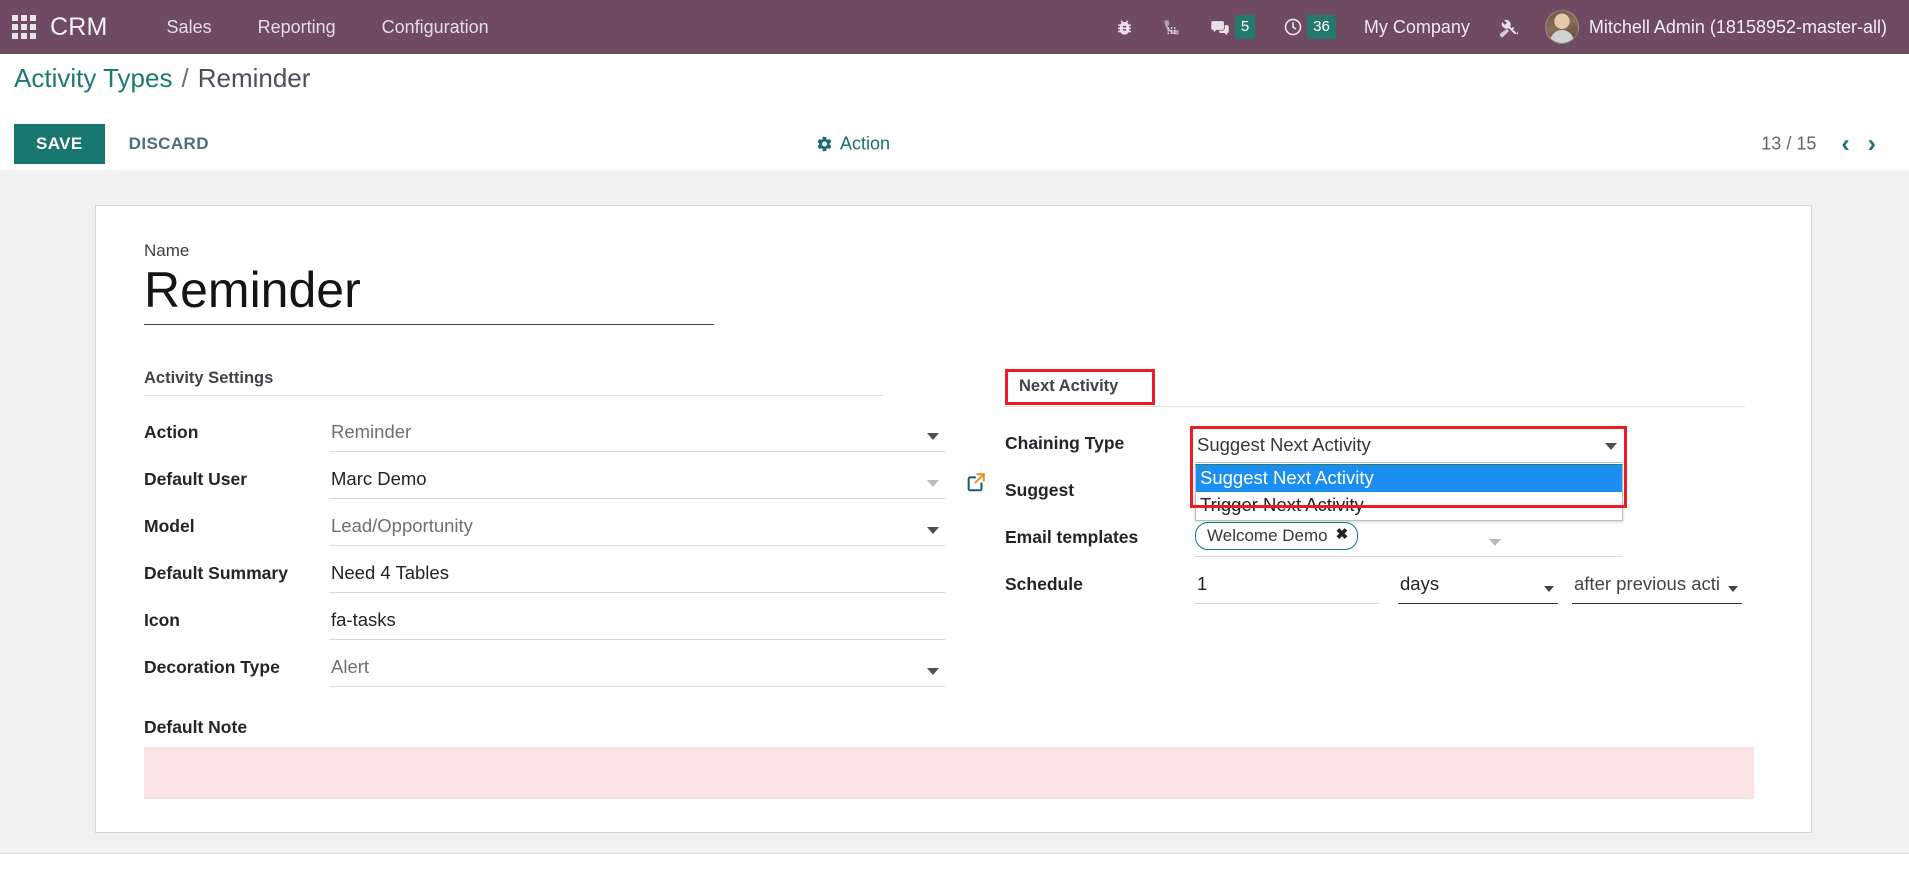 Image resolution: width=1909 pixels, height=883 pixels. What do you see at coordinates (1321, 27) in the screenshot?
I see `activities-badge: 36` at bounding box center [1321, 27].